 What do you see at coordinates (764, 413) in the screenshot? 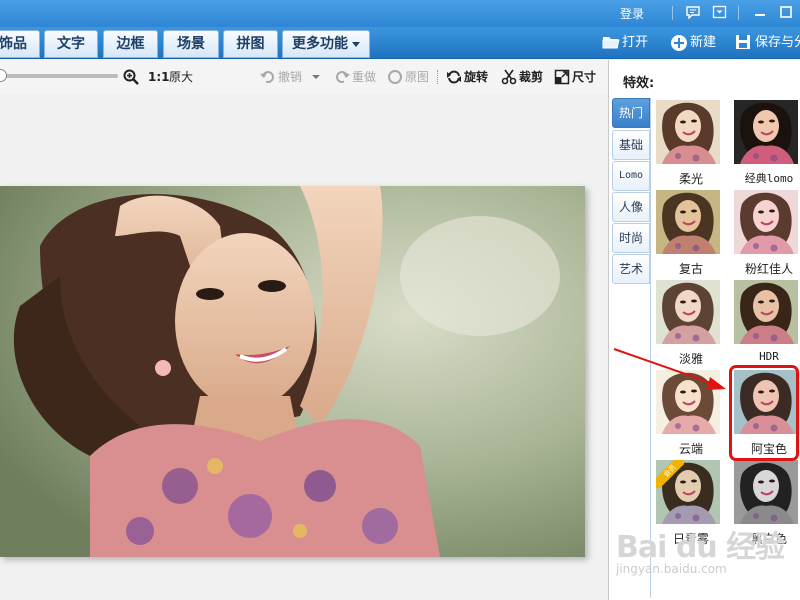
I see `selected-effect-highlight` at bounding box center [764, 413].